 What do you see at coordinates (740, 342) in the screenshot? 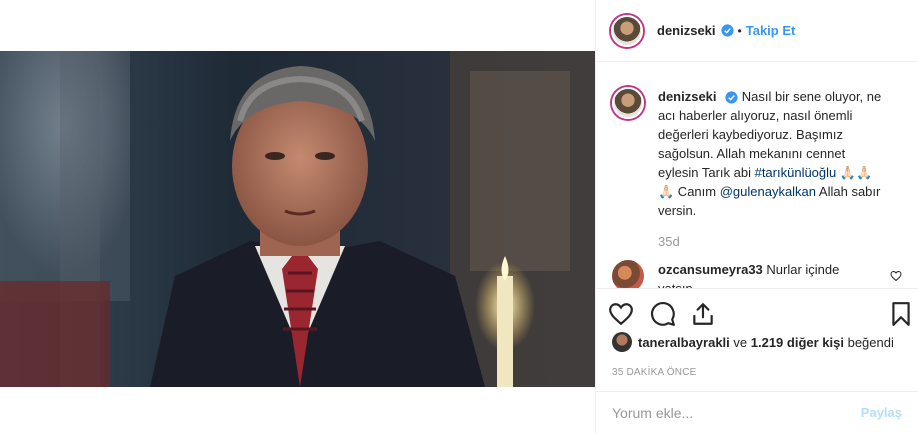
I see `likes-connector: ve` at bounding box center [740, 342].